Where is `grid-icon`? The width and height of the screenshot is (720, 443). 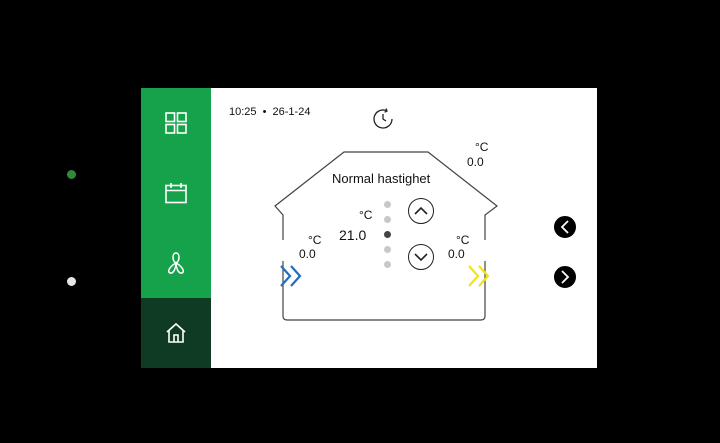
grid-icon is located at coordinates (176, 123).